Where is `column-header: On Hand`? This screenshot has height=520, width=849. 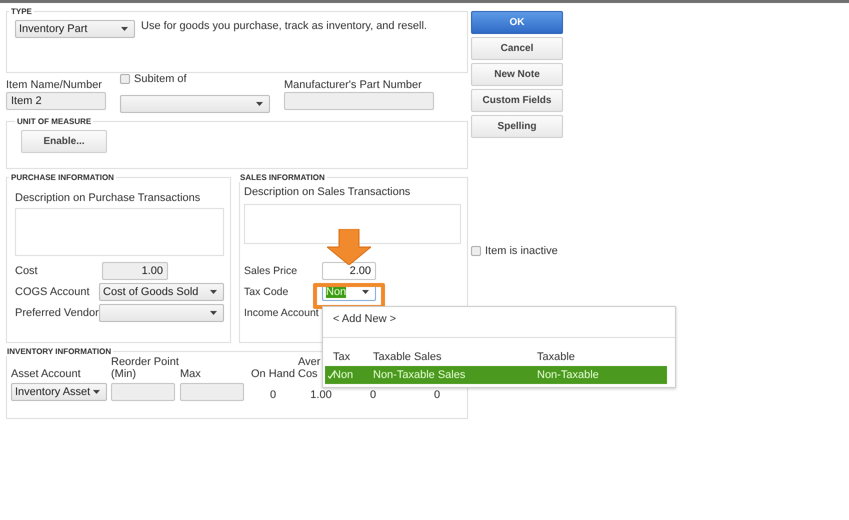
column-header: On Hand is located at coordinates (273, 374).